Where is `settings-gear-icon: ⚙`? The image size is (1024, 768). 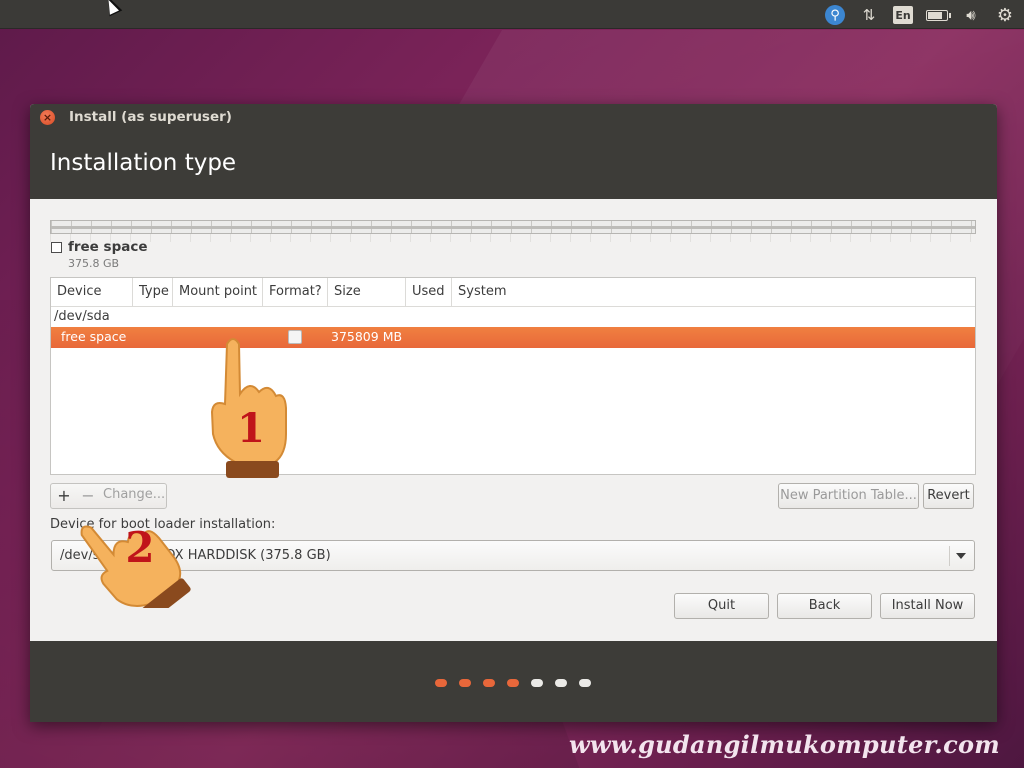 settings-gear-icon: ⚙ is located at coordinates (1005, 15).